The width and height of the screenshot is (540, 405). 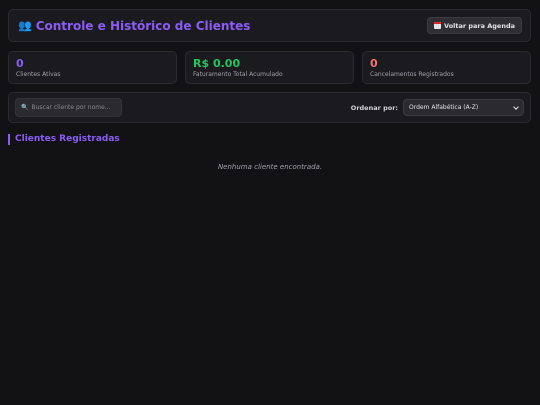 I want to click on stat-label: Cancelamentos Registrados, so click(x=412, y=74).